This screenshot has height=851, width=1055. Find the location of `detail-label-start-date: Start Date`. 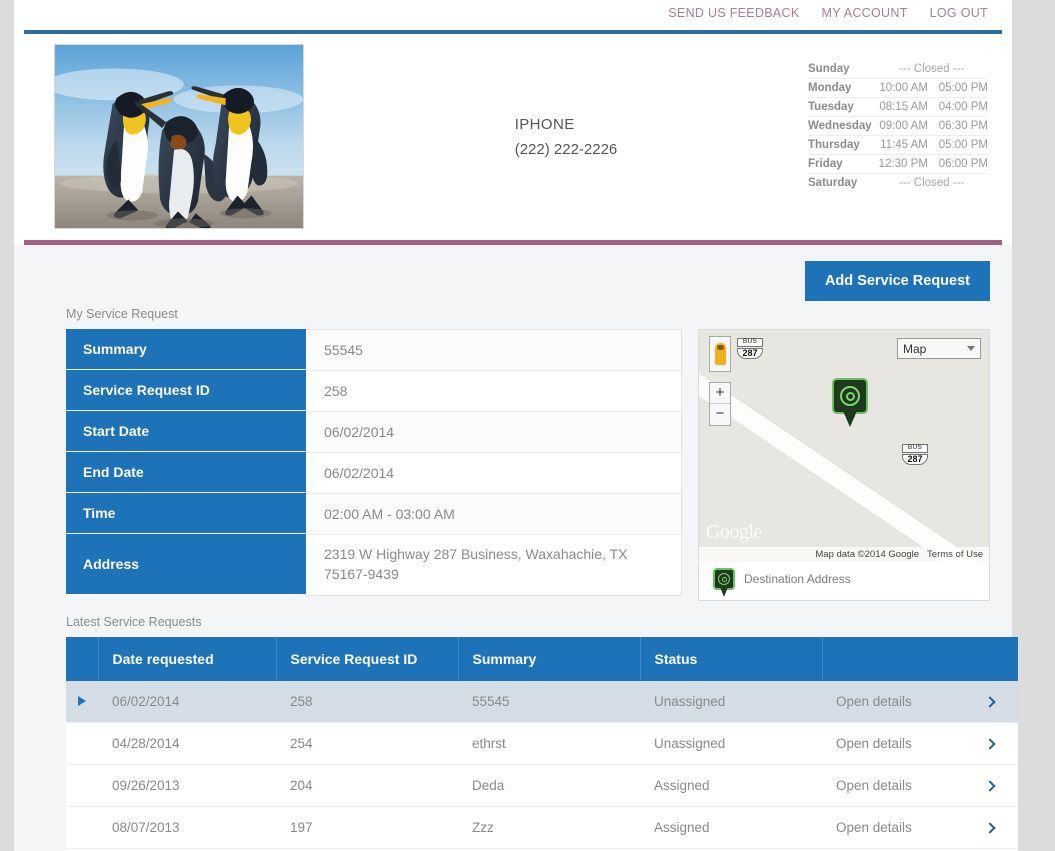

detail-label-start-date: Start Date is located at coordinates (186, 431).